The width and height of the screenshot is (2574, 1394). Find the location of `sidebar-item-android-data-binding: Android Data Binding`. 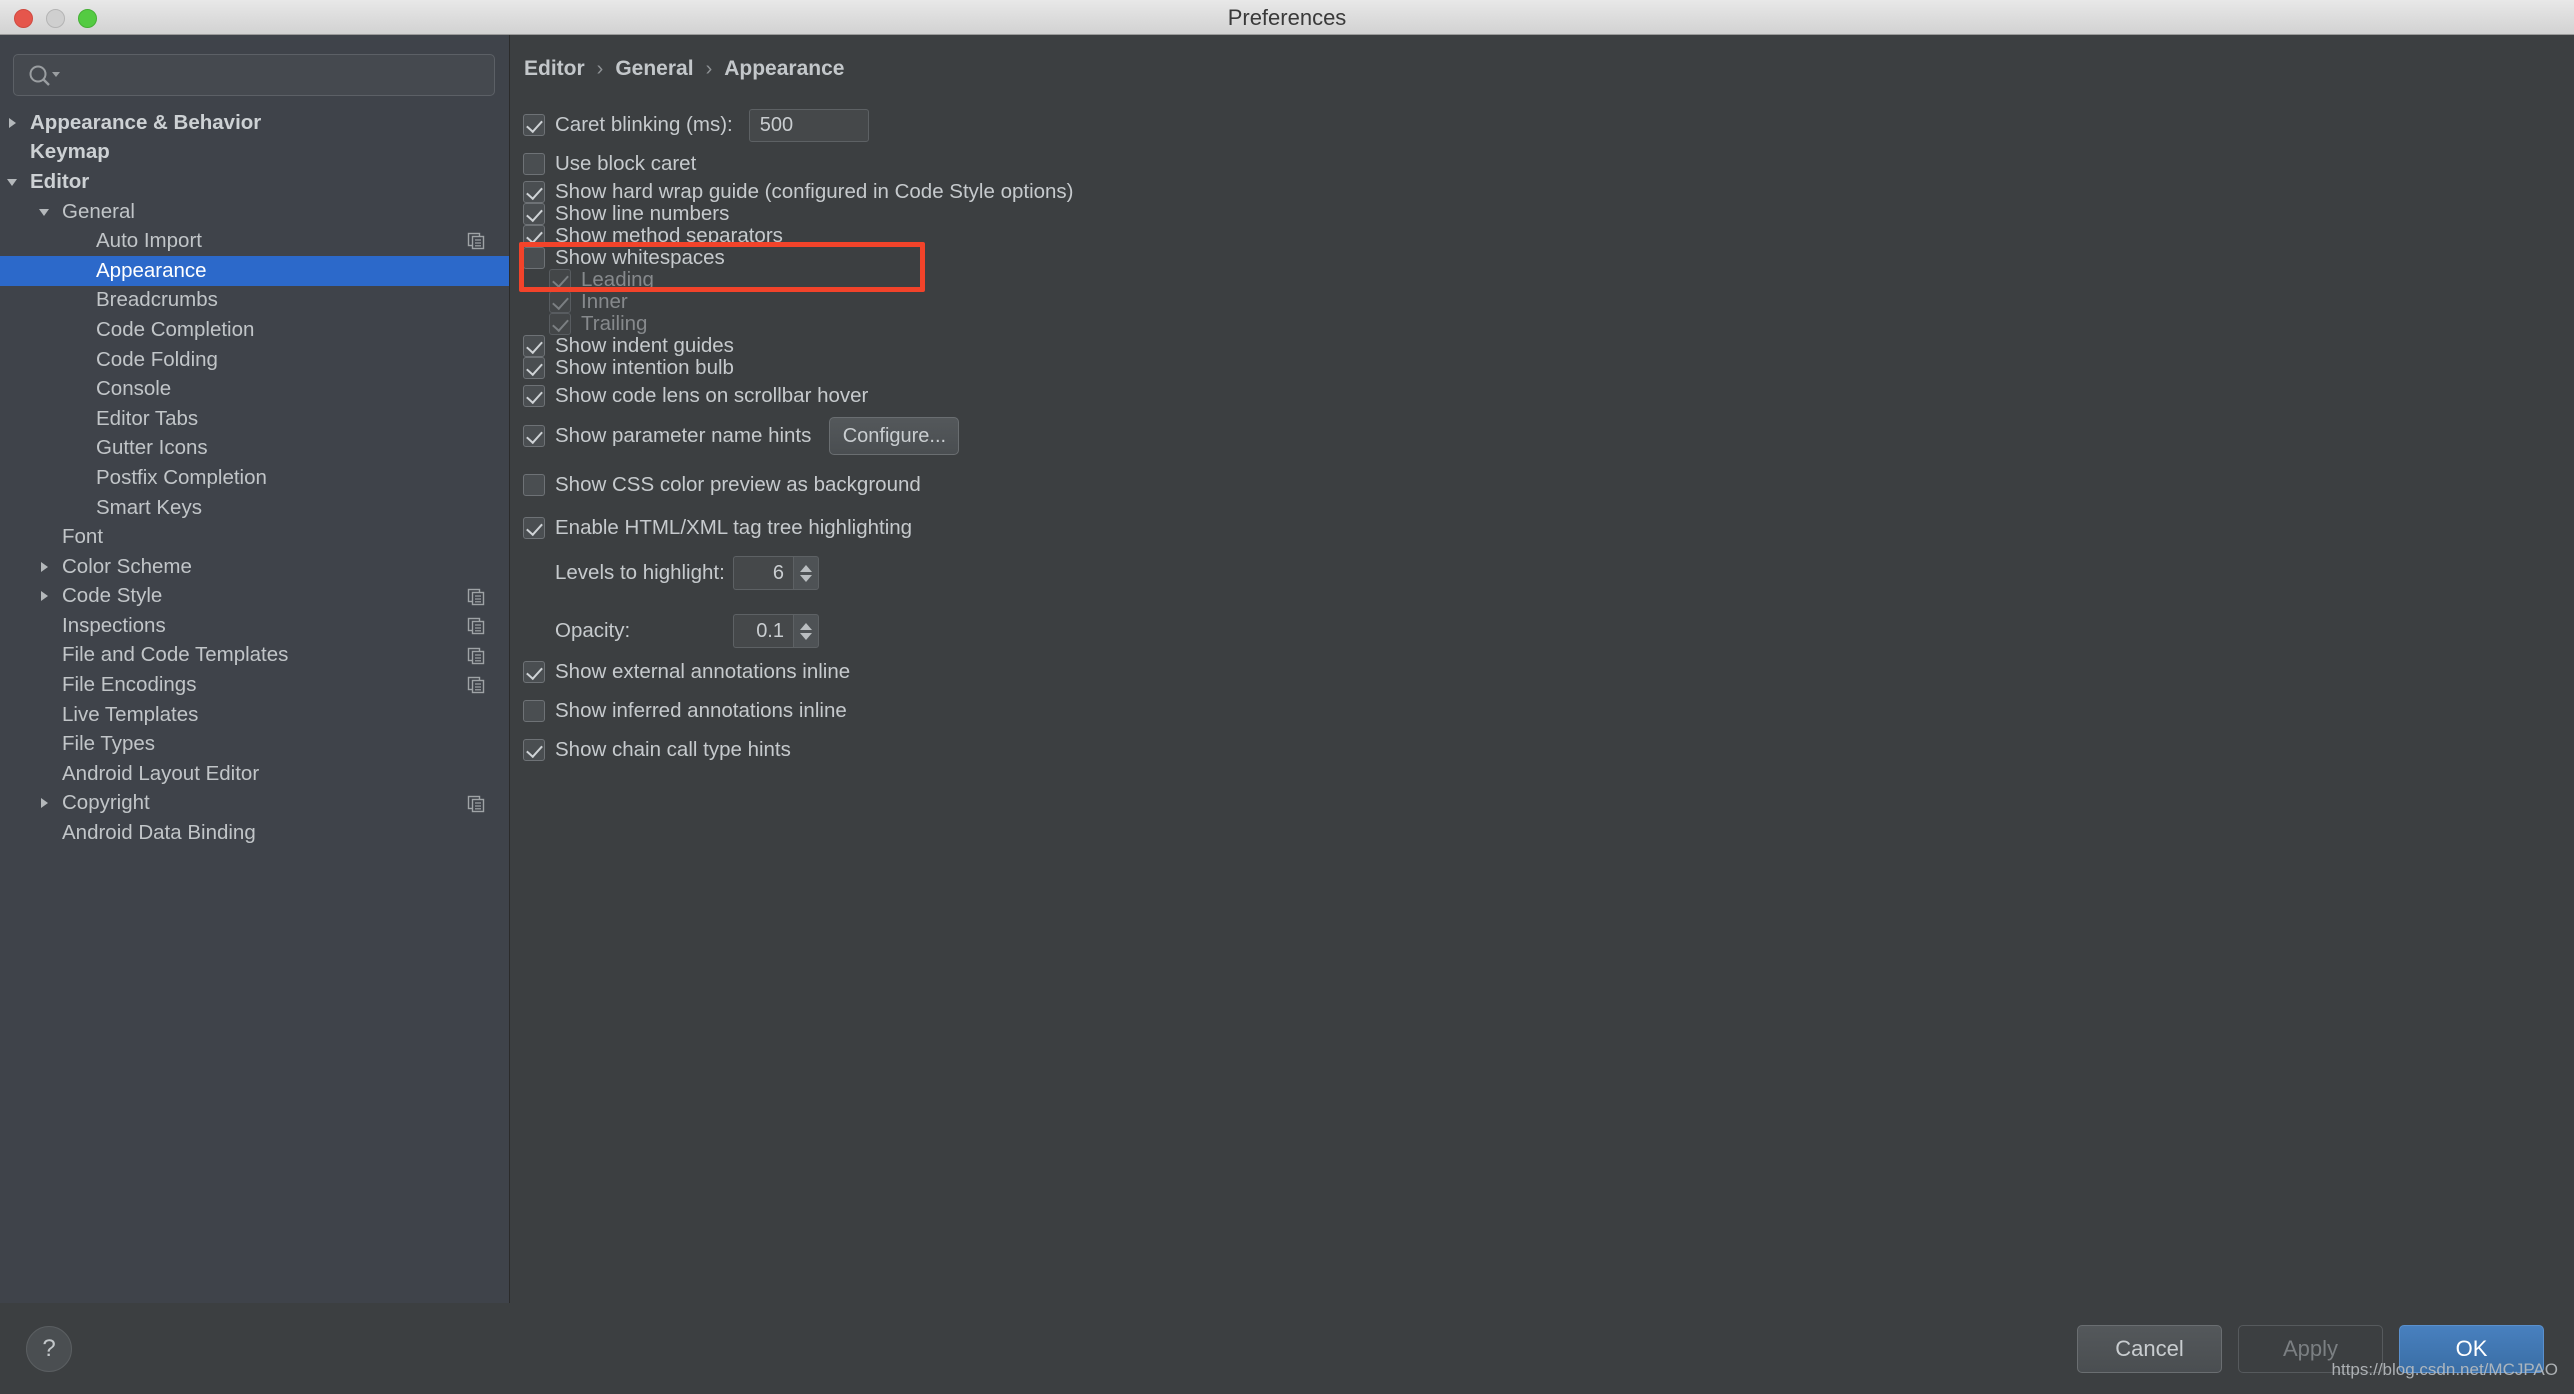

sidebar-item-android-data-binding: Android Data Binding is located at coordinates (254, 833).